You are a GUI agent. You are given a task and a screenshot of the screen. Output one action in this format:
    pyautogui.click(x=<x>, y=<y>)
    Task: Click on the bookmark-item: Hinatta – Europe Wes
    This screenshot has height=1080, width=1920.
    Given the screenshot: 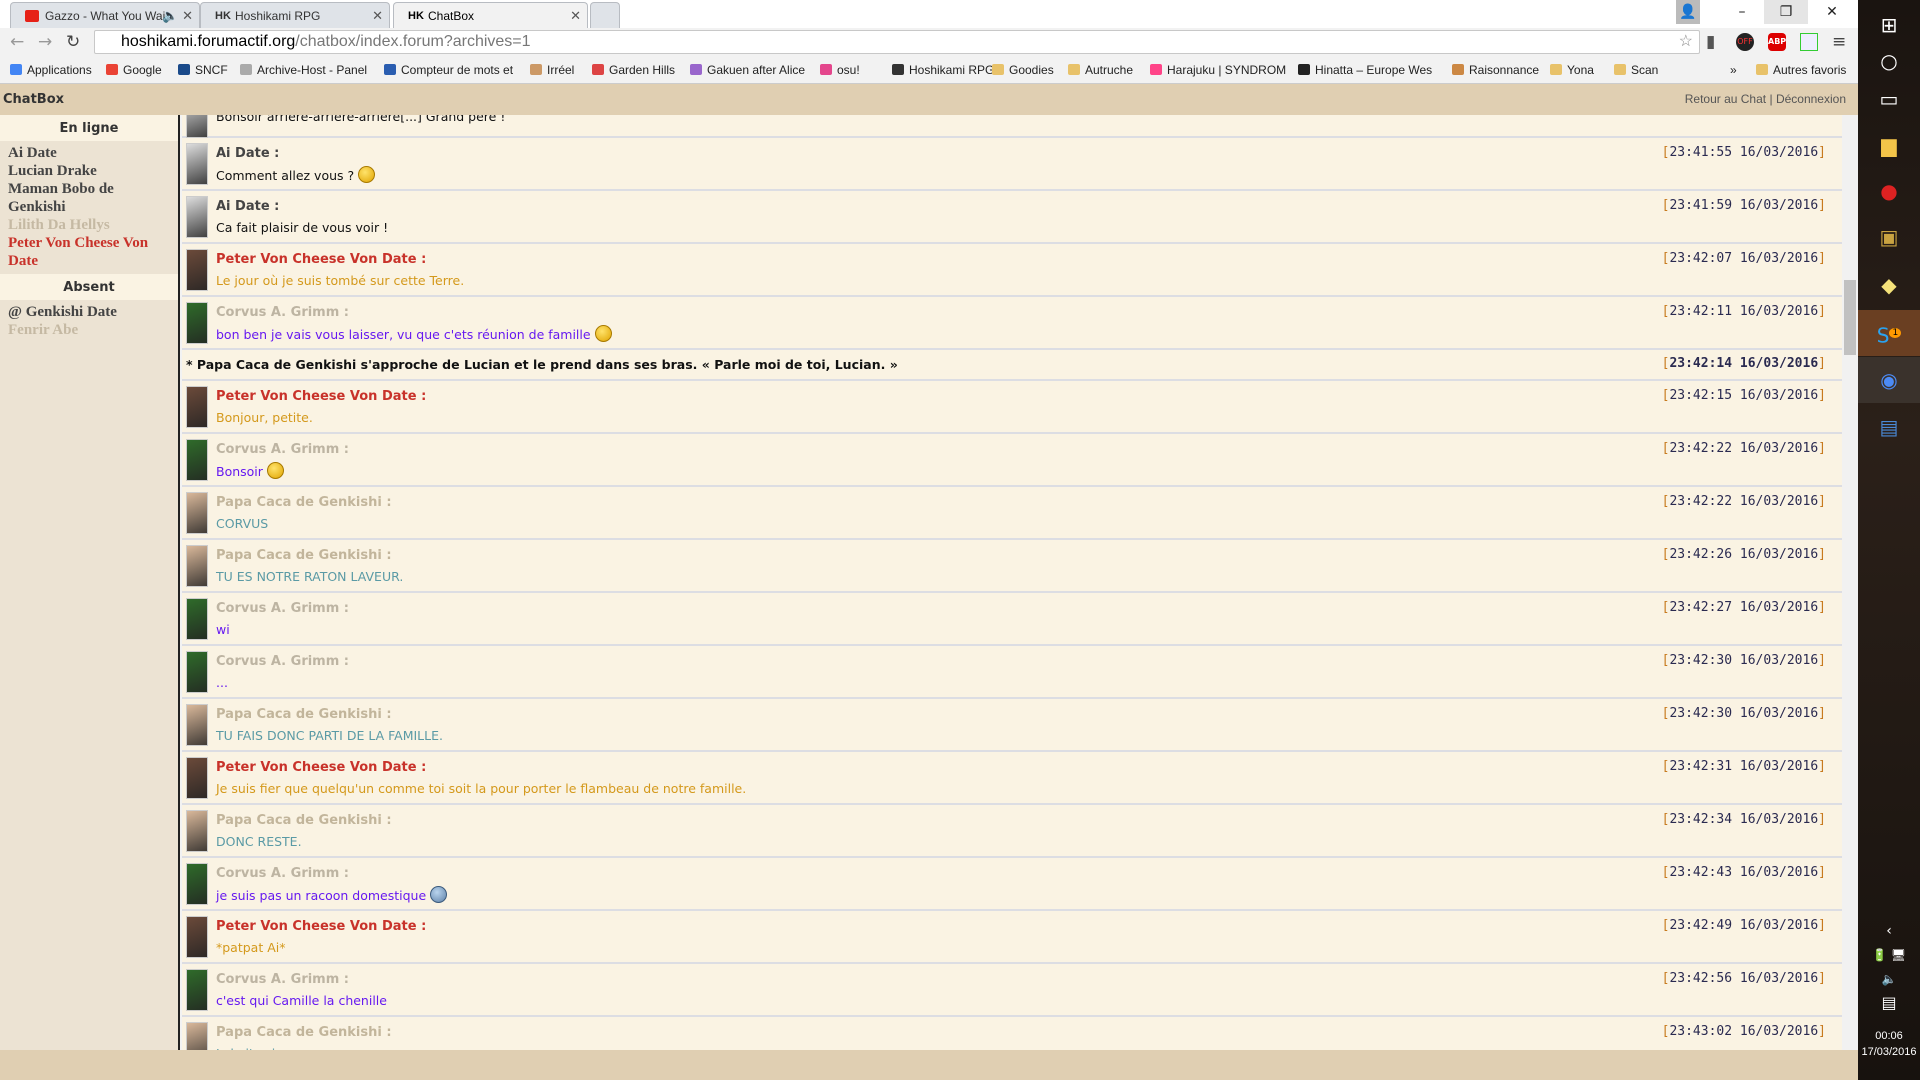 What is the action you would take?
    pyautogui.click(x=1365, y=70)
    